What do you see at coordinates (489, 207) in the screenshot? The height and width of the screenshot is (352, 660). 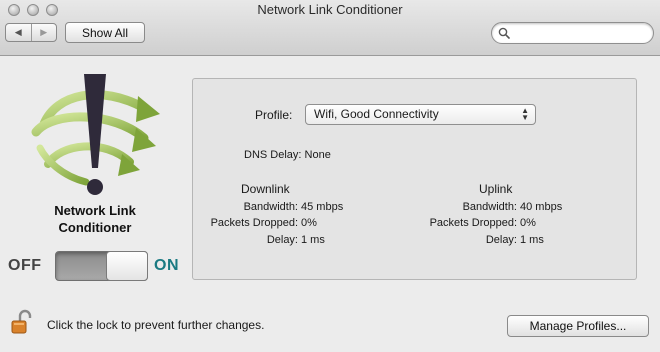 I see `uplink-bandwidth-label: Bandwidth:` at bounding box center [489, 207].